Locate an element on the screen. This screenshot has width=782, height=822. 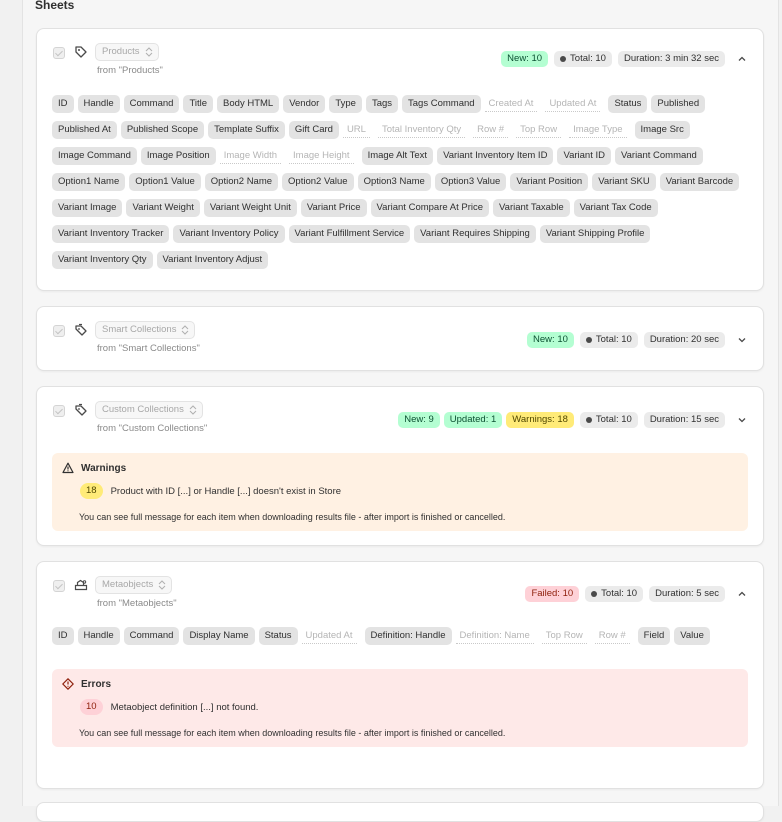
field-tag: Image Width is located at coordinates (250, 155).